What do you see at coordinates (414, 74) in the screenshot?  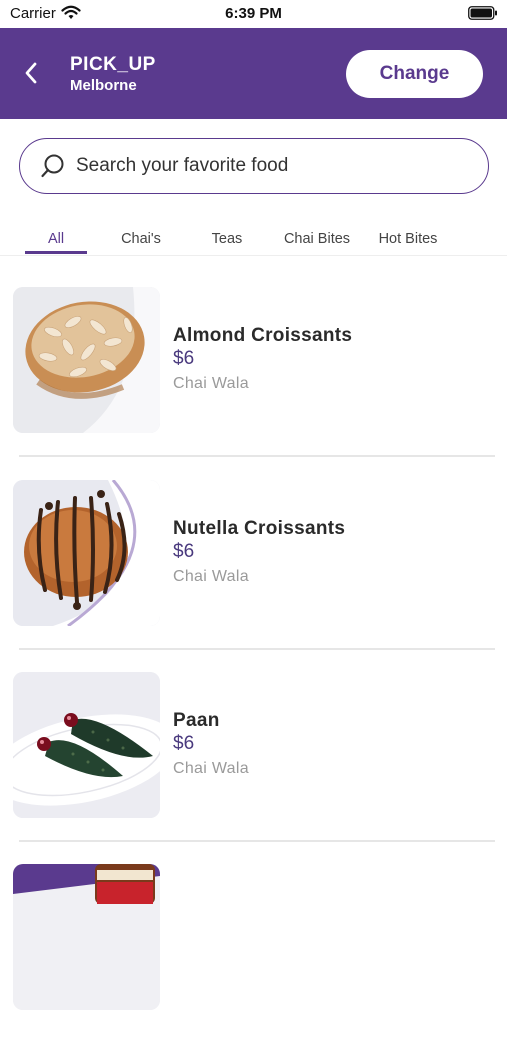 I see `change-location-button: Change` at bounding box center [414, 74].